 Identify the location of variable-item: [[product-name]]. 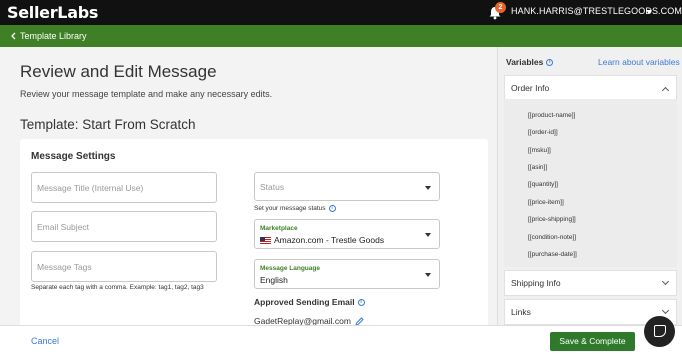
(551, 115).